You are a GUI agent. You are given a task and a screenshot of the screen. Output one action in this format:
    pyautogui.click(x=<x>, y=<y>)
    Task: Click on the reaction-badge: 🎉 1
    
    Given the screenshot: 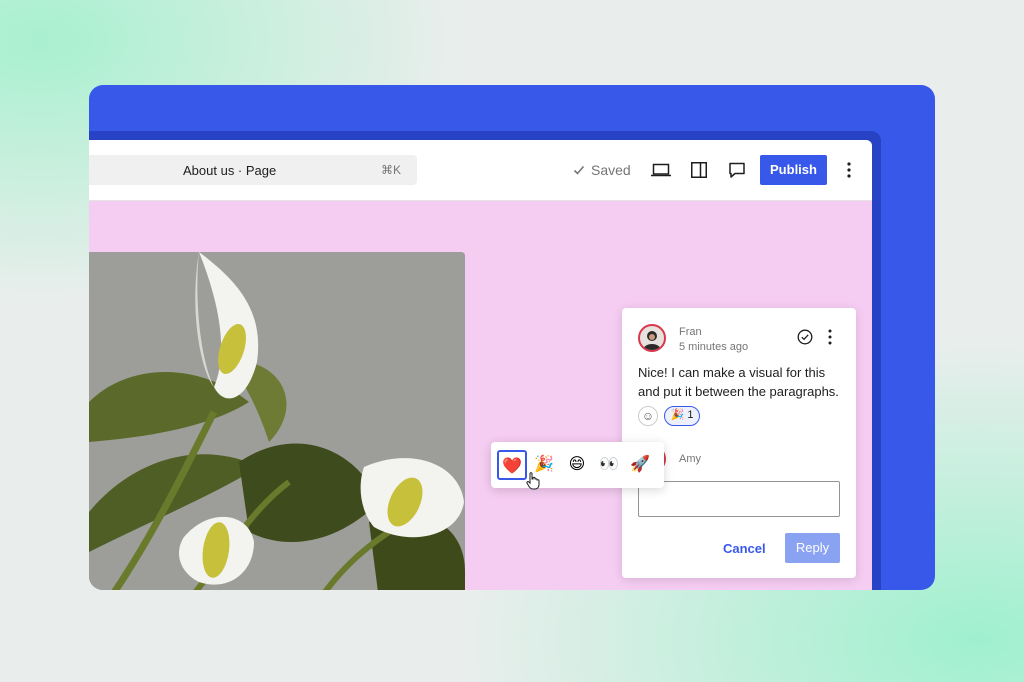 What is the action you would take?
    pyautogui.click(x=682, y=416)
    